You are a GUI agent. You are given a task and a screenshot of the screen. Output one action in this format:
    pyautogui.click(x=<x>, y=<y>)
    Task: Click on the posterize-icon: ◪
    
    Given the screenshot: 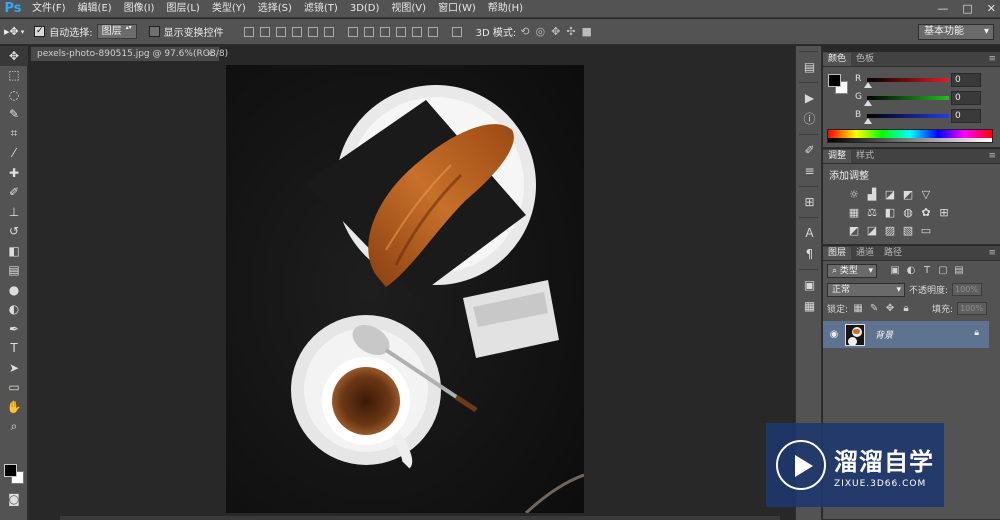 What is the action you would take?
    pyautogui.click(x=872, y=230)
    